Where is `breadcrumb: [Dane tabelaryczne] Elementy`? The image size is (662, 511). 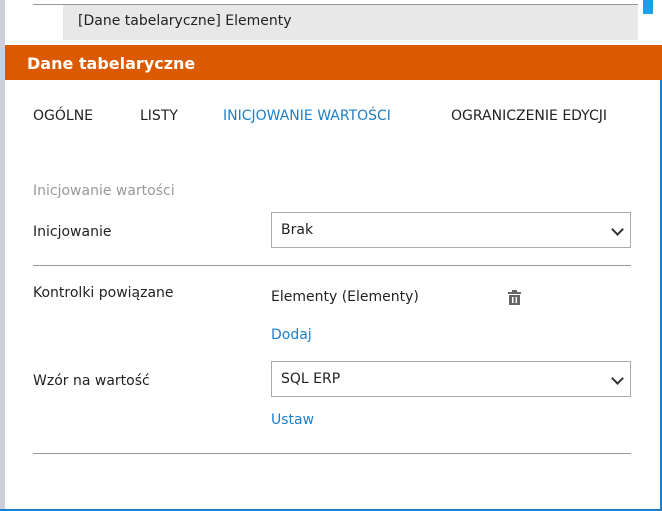 breadcrumb: [Dane tabelaryczne] Elementy is located at coordinates (350, 22).